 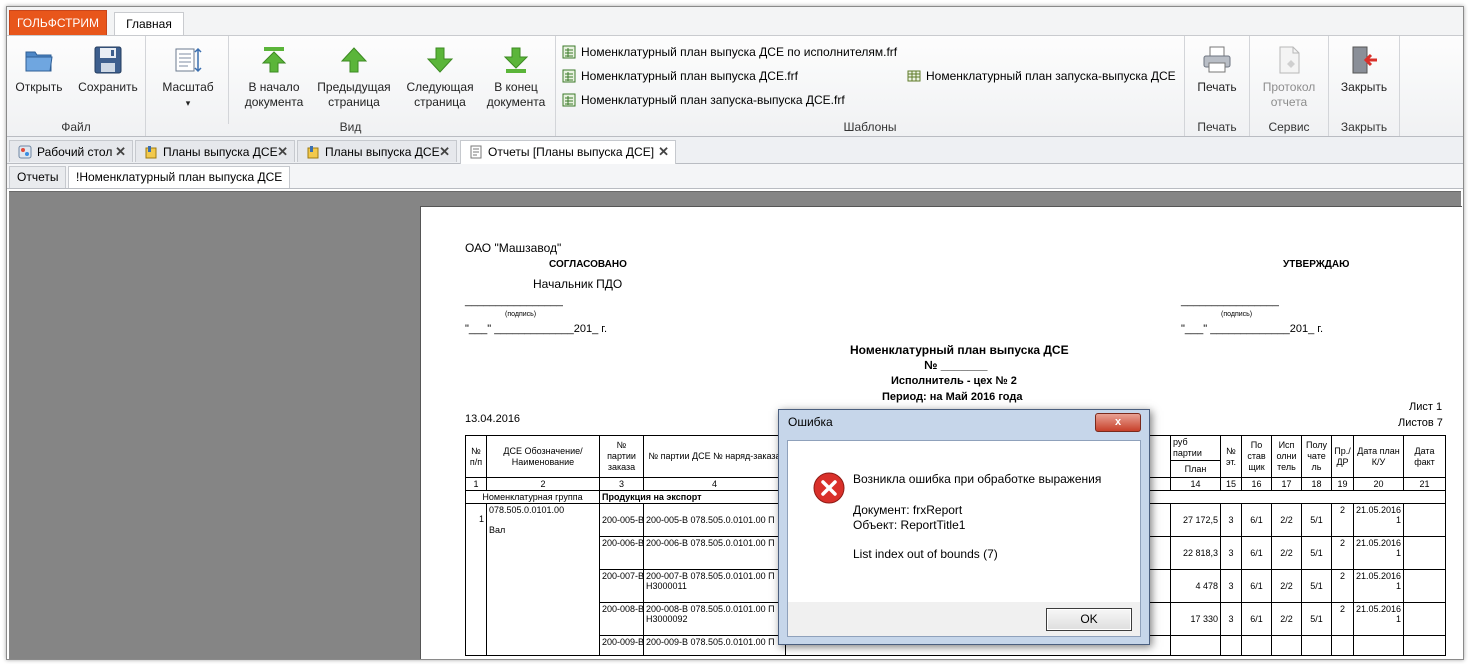 I want to click on ribbon-group-print: Печать Печать, so click(x=1217, y=86).